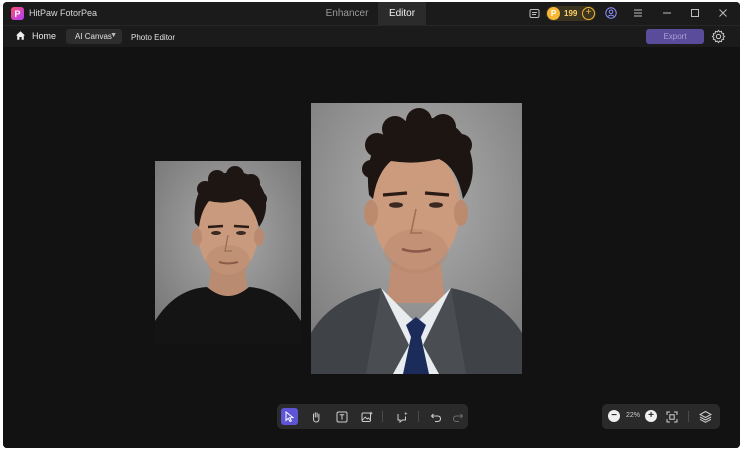 This screenshot has height=450, width=742. I want to click on add-credits-icon: +, so click(588, 13).